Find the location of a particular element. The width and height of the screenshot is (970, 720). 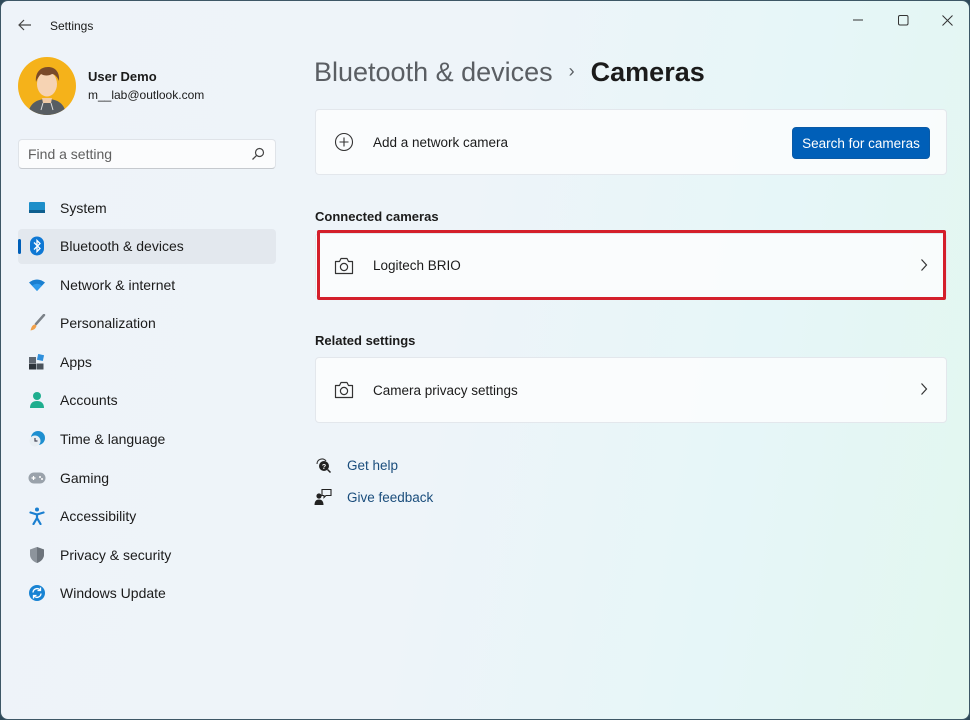

apps-icon is located at coordinates (37, 362).